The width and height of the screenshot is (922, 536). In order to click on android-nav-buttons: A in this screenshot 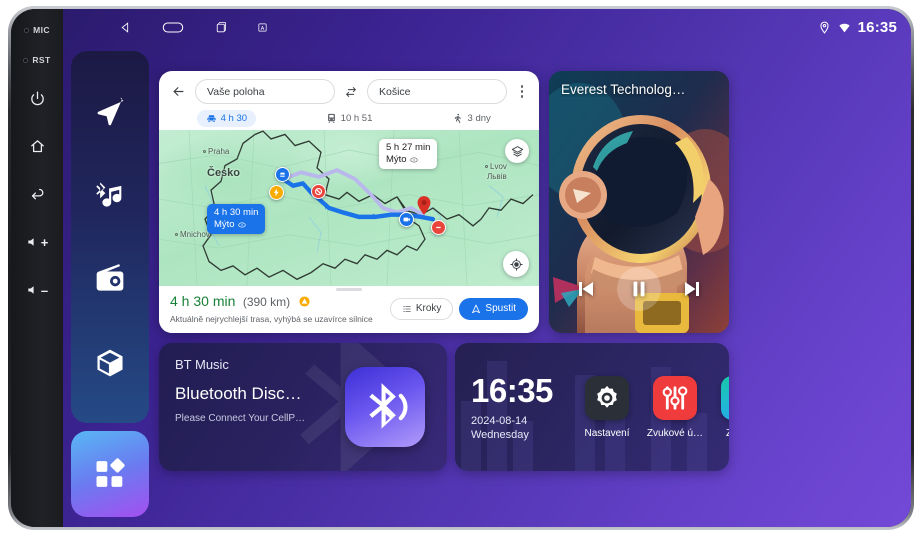, I will do `click(170, 27)`.